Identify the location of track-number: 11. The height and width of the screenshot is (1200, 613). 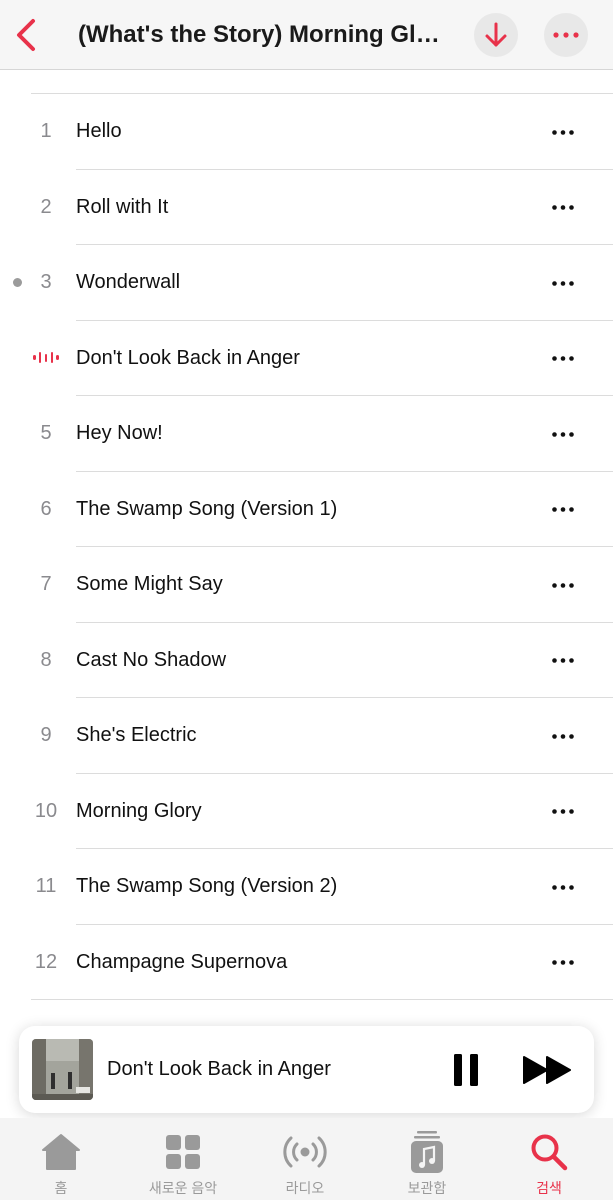
(46, 886).